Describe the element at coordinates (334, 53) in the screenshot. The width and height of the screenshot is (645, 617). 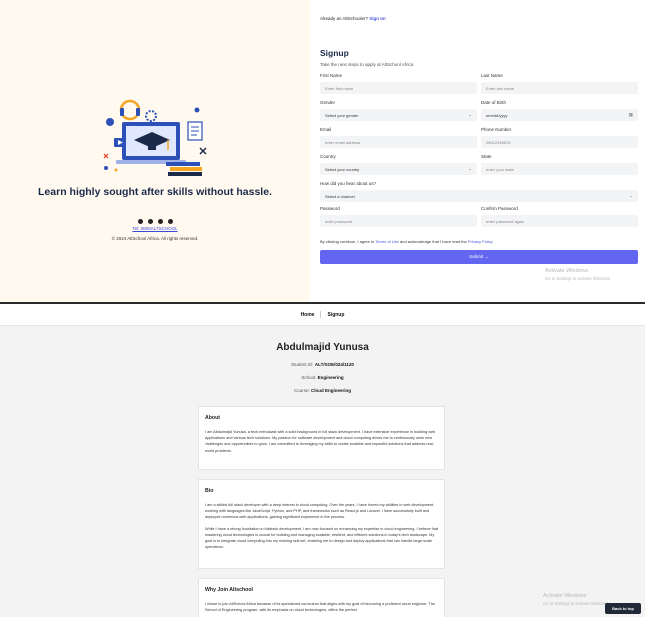
I see `signup-title: Signup` at that location.